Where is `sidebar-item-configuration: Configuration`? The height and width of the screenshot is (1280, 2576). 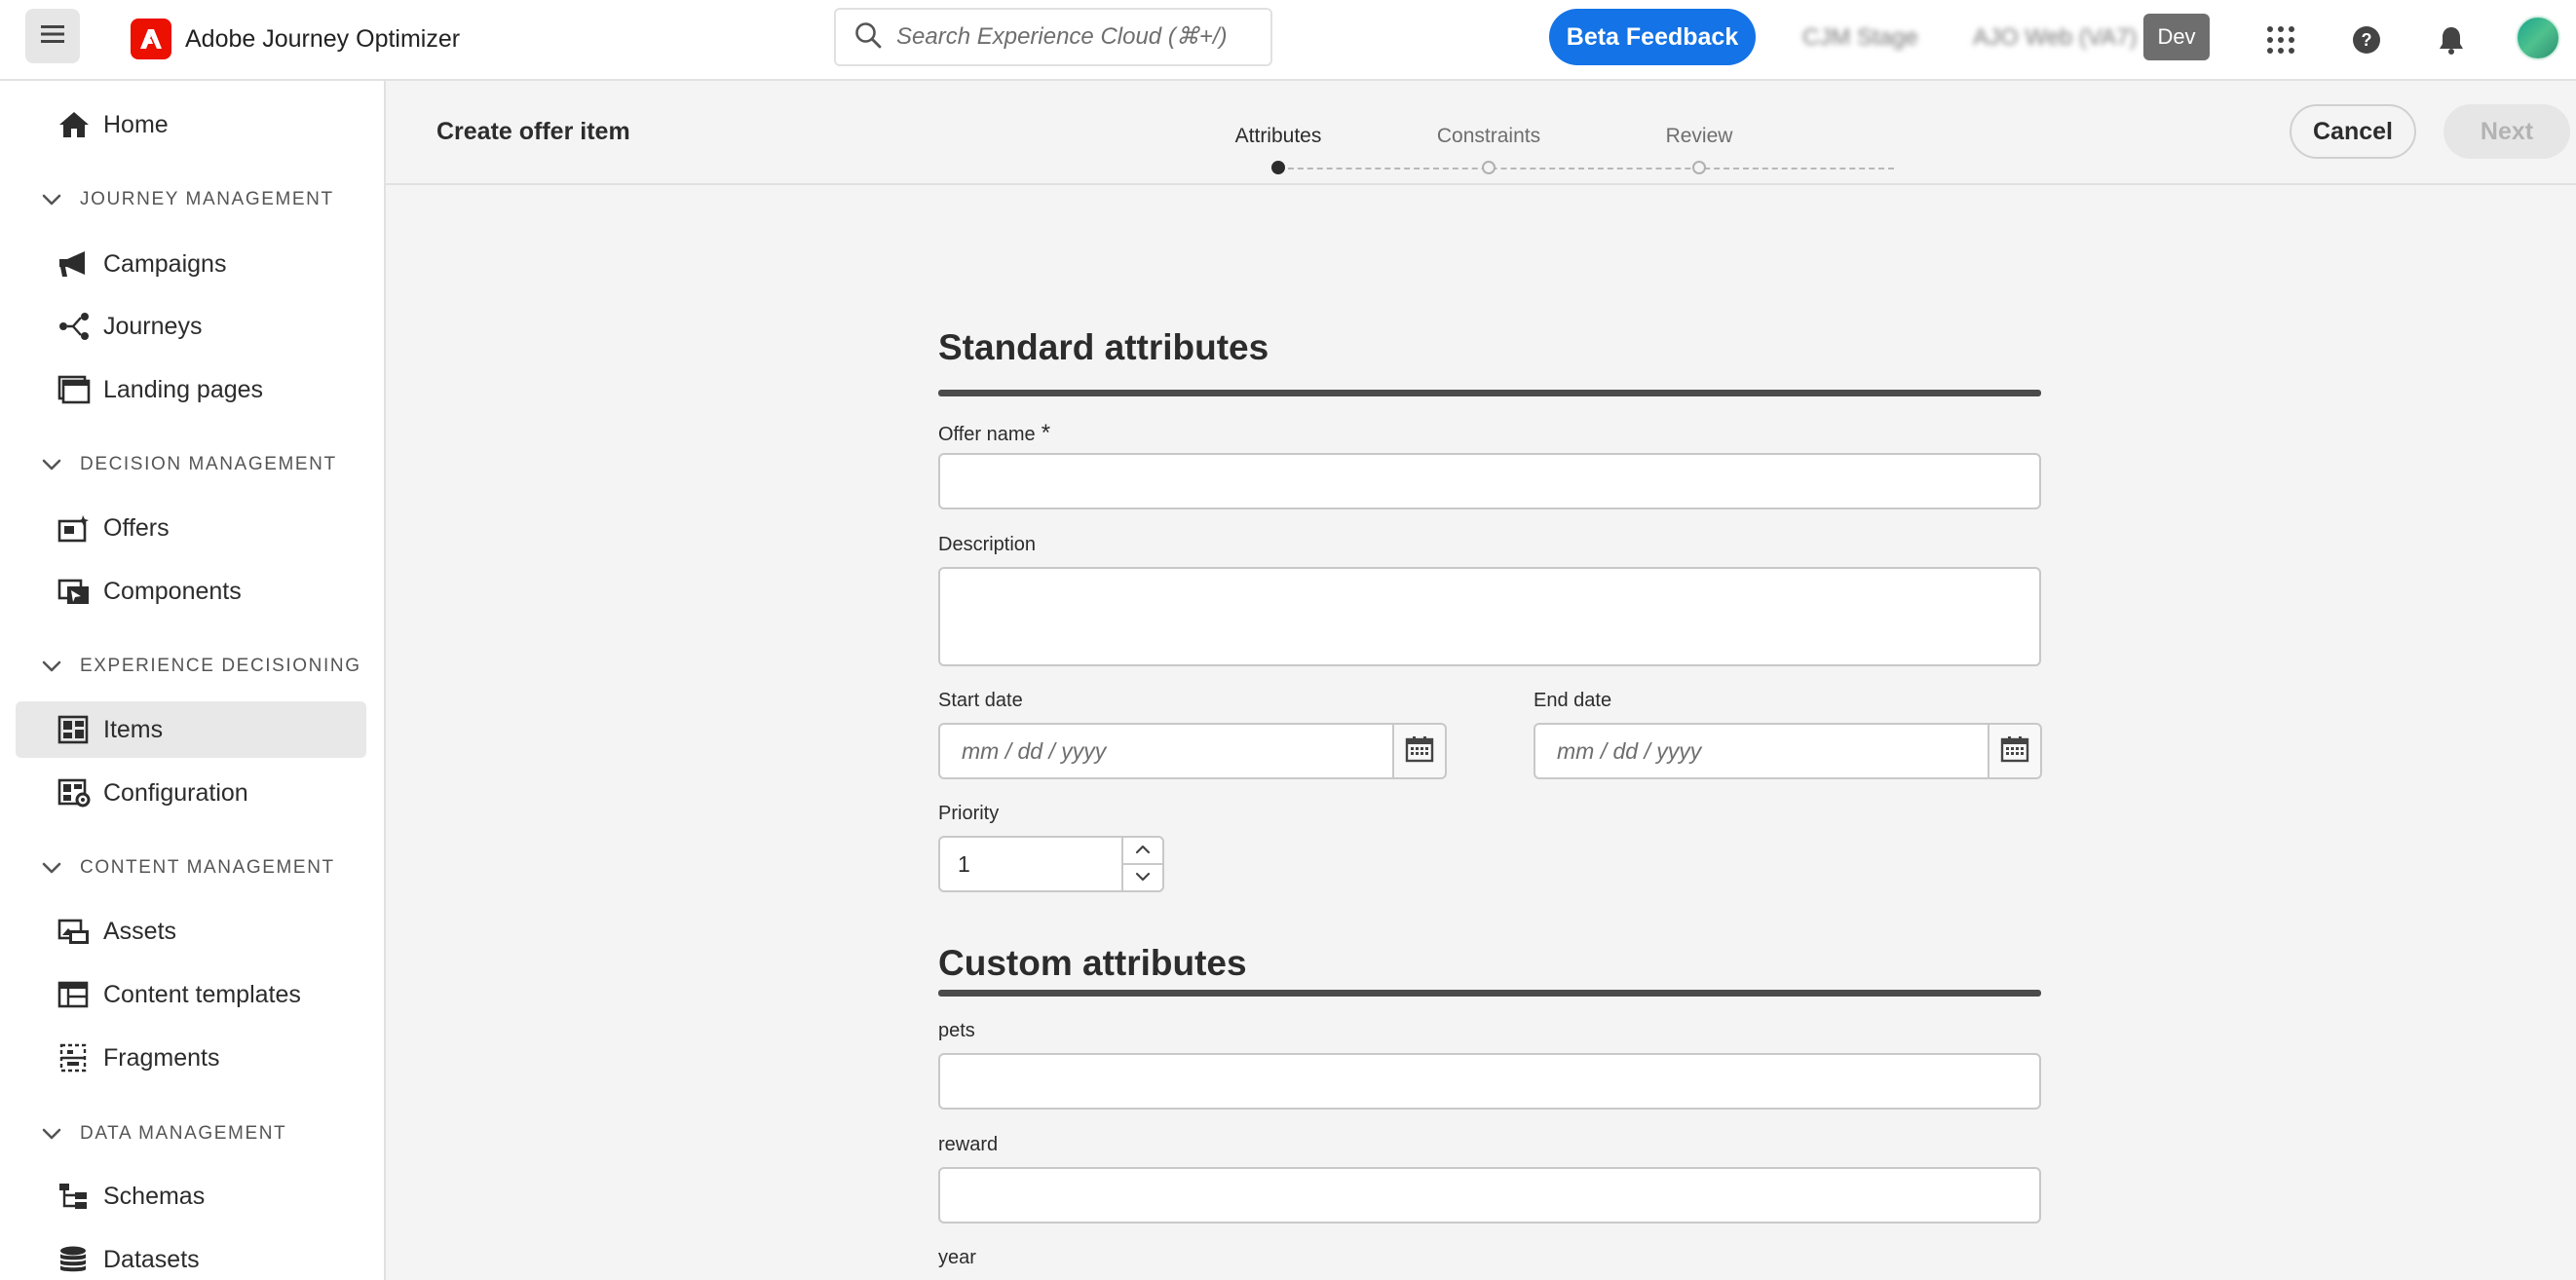 sidebar-item-configuration: Configuration is located at coordinates (191, 793).